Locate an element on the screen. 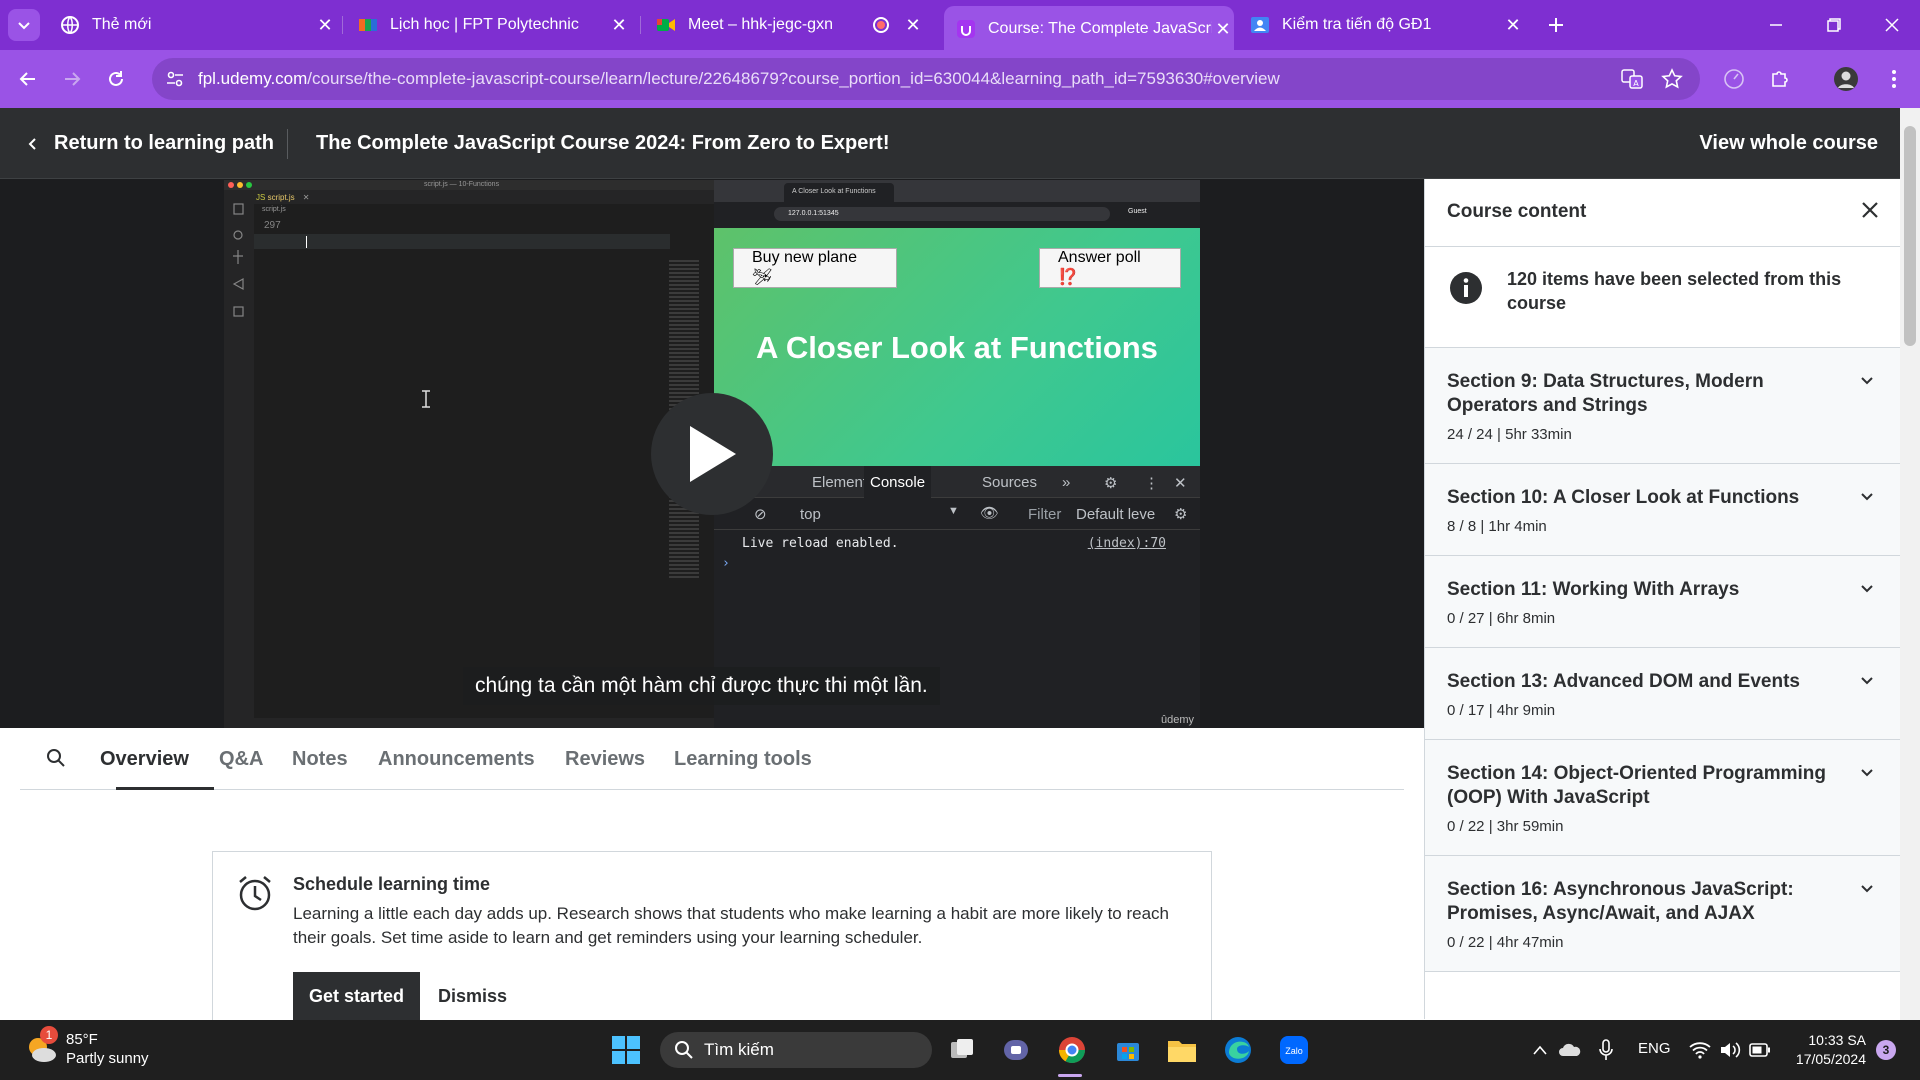  console-log-line: Live reload enabled. is located at coordinates (820, 543).